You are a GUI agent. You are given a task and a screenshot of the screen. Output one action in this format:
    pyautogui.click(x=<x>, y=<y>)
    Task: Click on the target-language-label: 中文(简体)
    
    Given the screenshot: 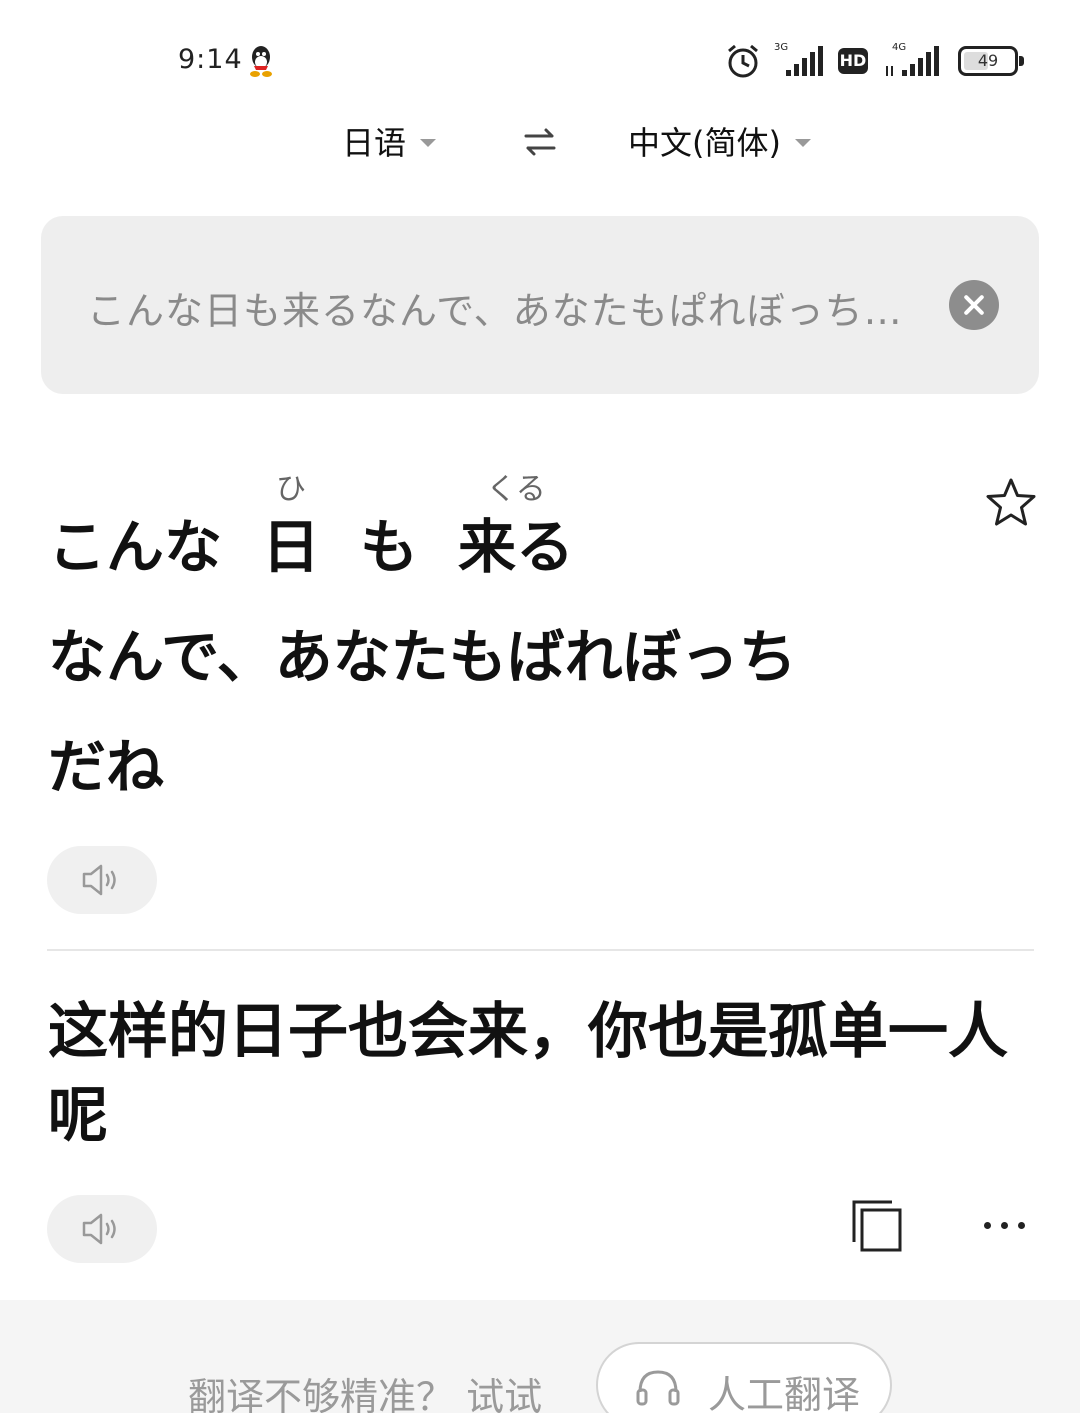 What is the action you would take?
    pyautogui.click(x=704, y=143)
    